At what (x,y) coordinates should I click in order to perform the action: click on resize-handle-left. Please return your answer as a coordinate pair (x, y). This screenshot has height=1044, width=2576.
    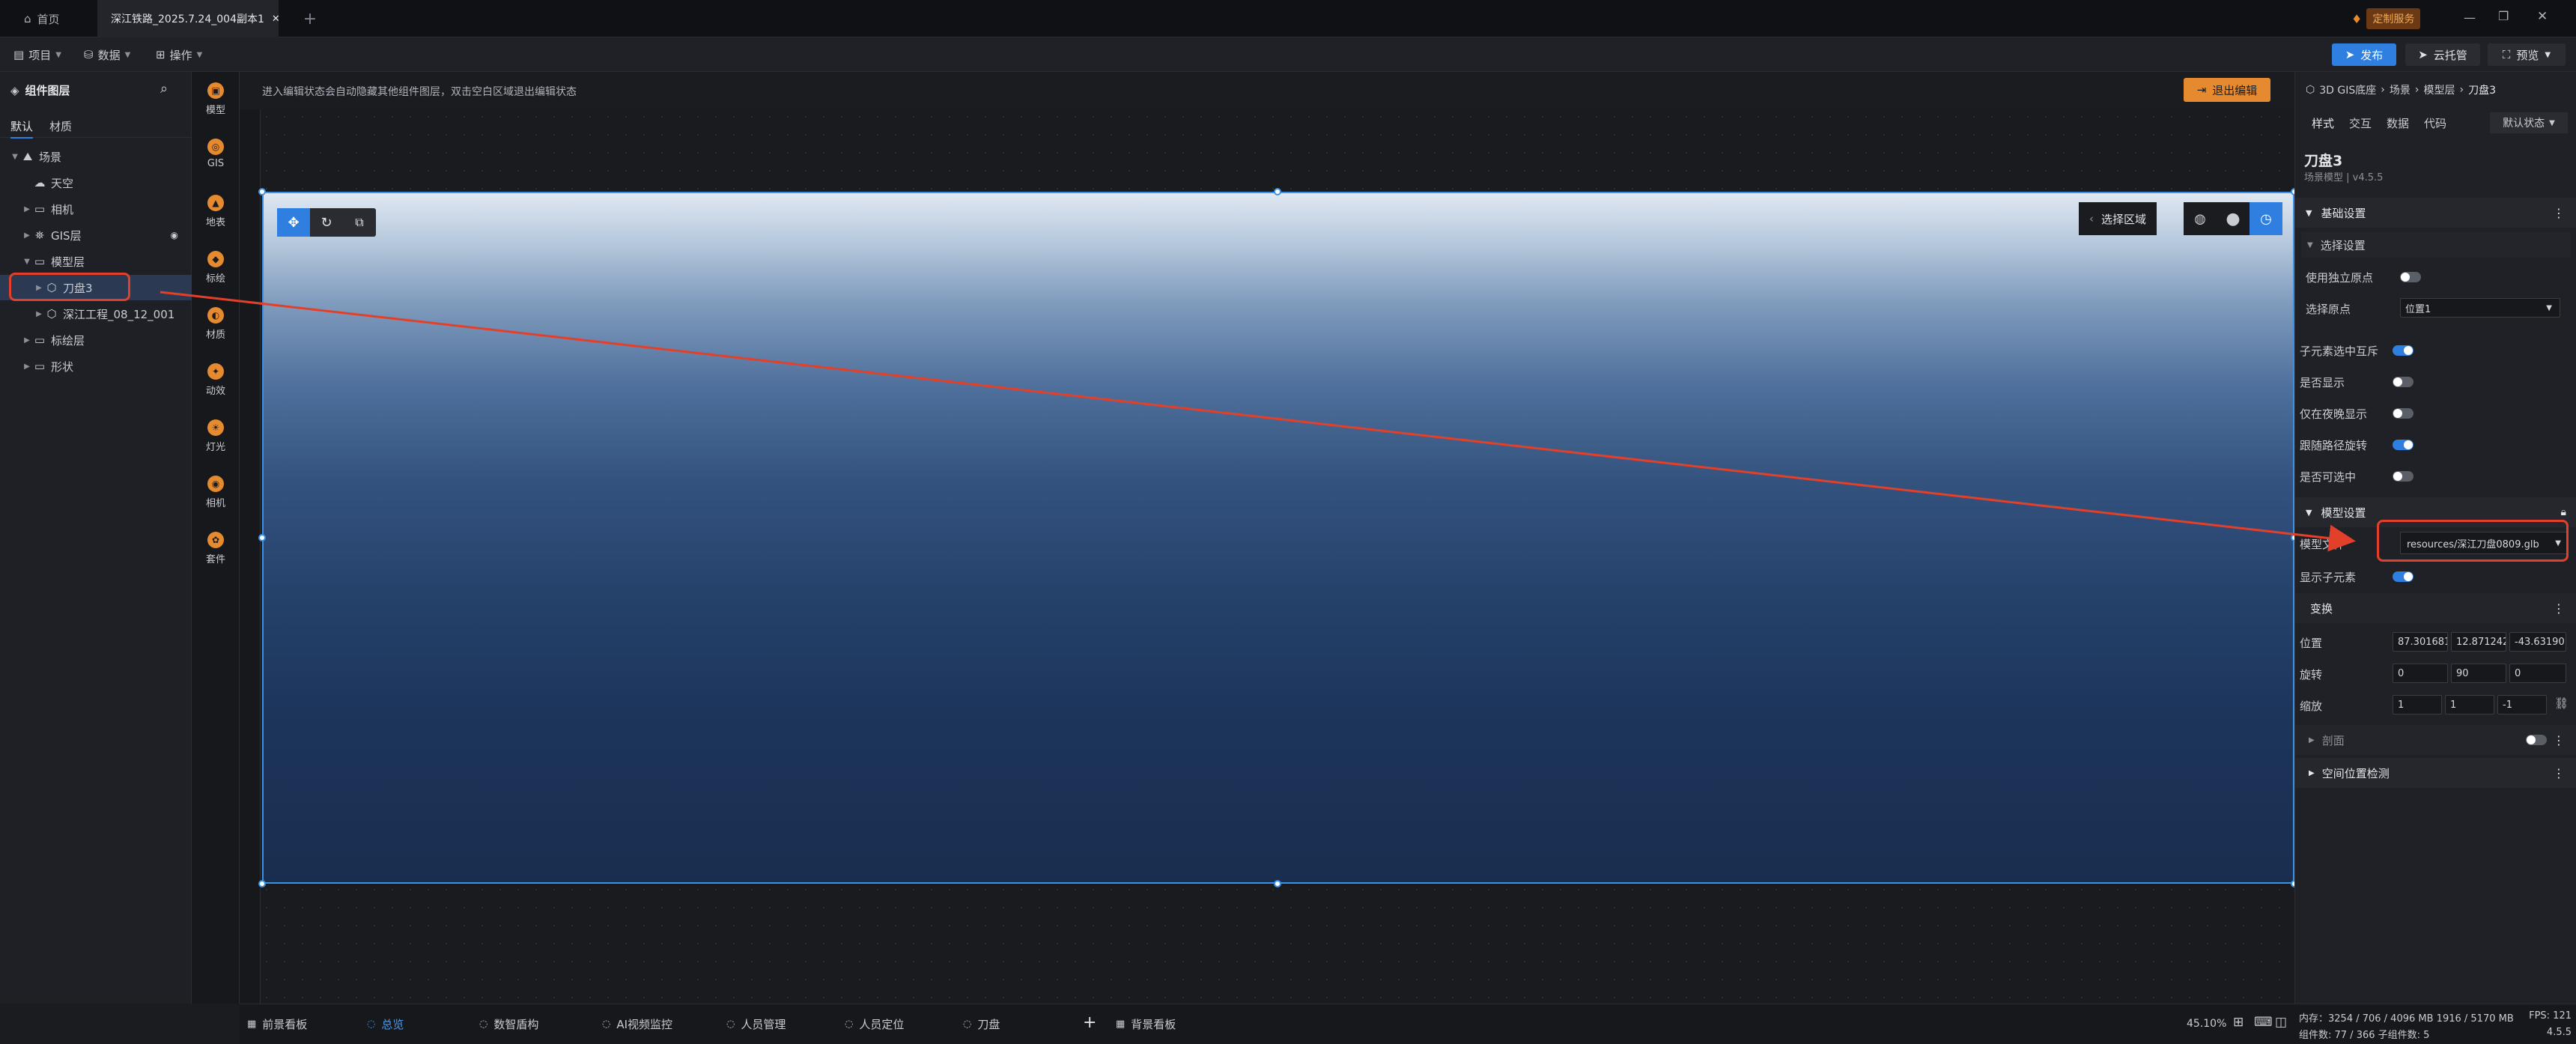
    Looking at the image, I should click on (262, 537).